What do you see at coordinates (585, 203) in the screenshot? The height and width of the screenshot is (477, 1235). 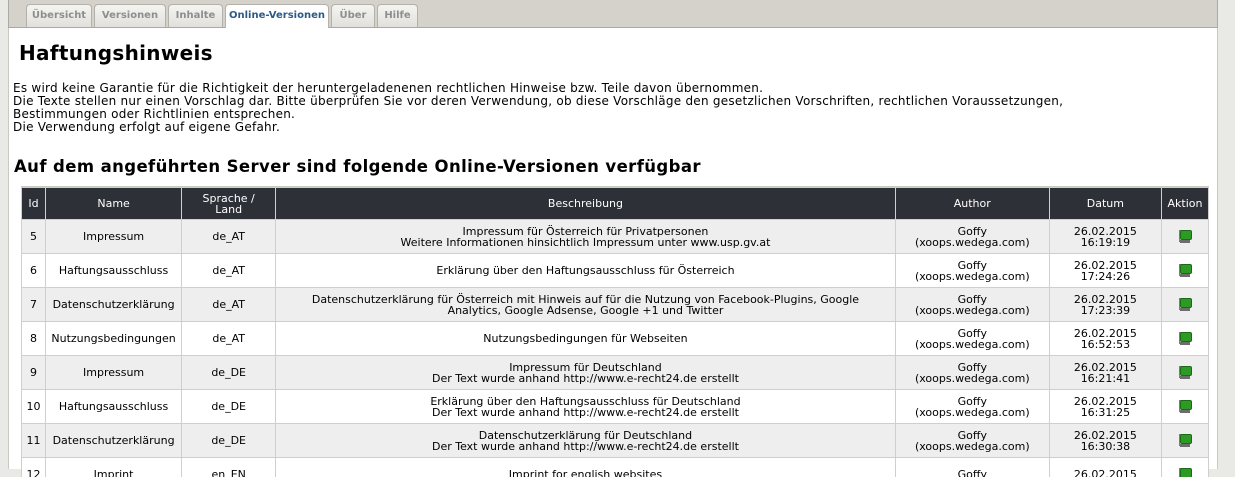 I see `header-description: Beschreibung` at bounding box center [585, 203].